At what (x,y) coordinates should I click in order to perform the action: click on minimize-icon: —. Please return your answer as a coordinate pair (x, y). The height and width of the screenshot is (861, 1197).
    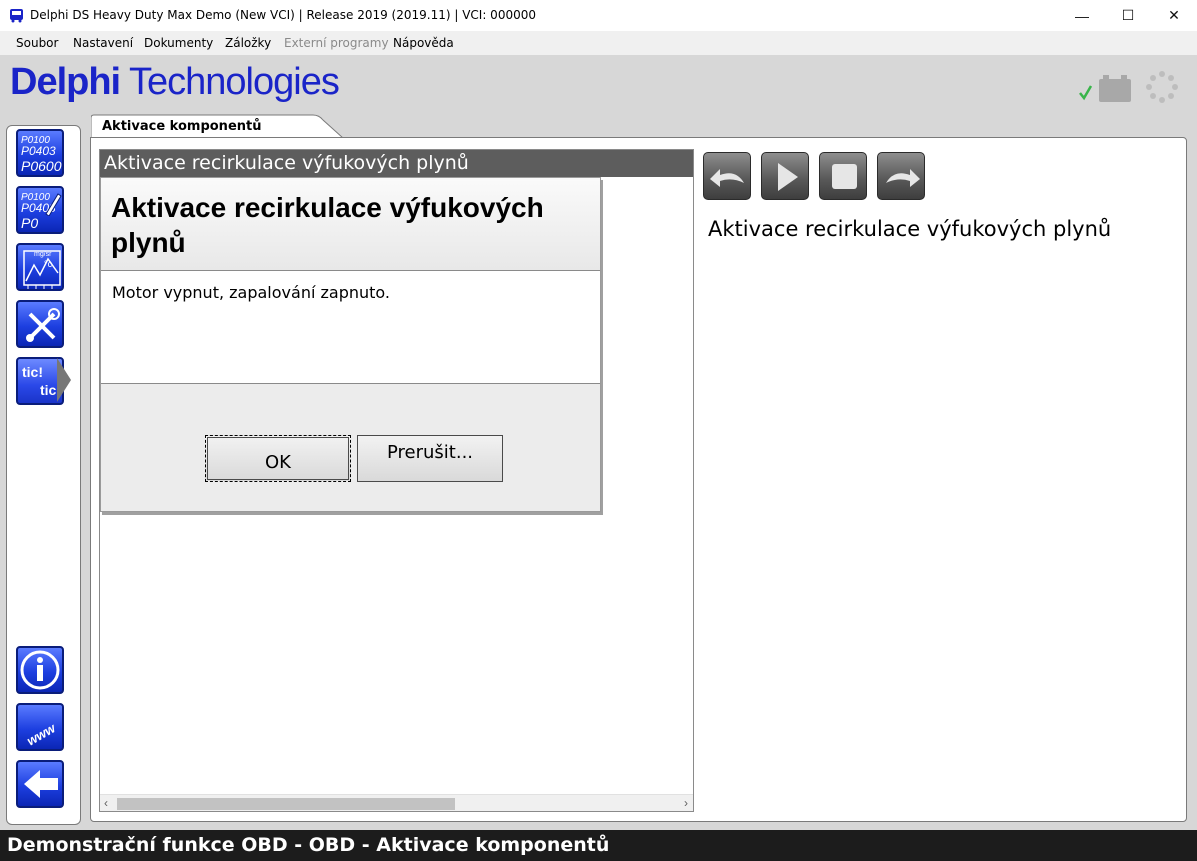
    Looking at the image, I should click on (1082, 15).